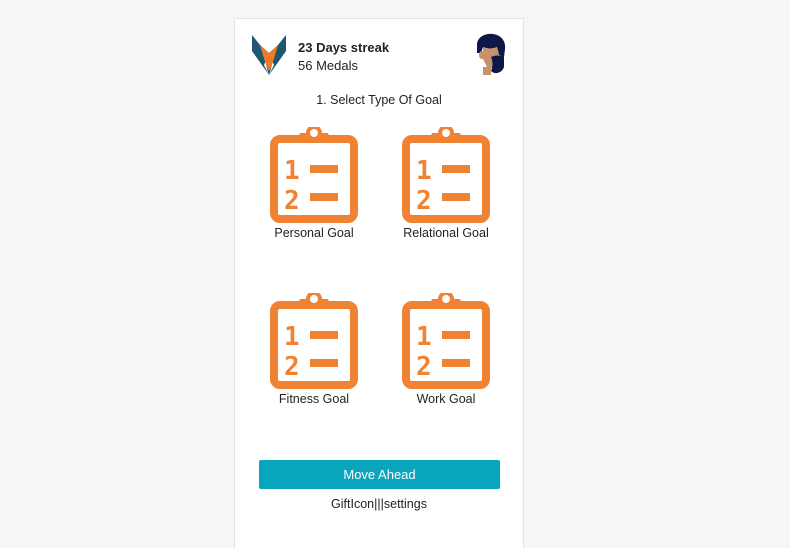 The height and width of the screenshot is (548, 790). I want to click on goal-option-fitness: 1 2 Fitness Goal, so click(314, 353).